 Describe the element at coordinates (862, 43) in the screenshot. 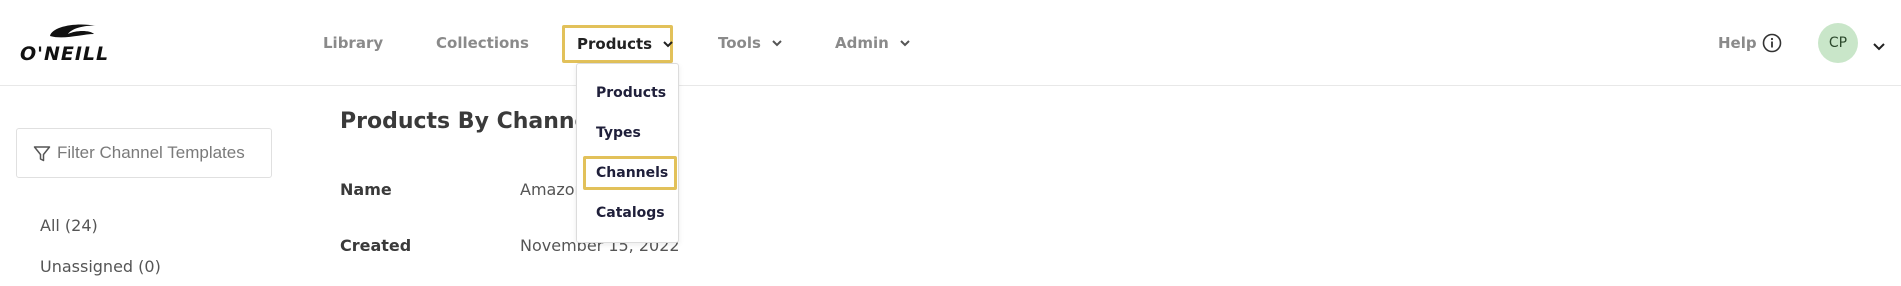

I see `nav-admin-label: Admin` at that location.